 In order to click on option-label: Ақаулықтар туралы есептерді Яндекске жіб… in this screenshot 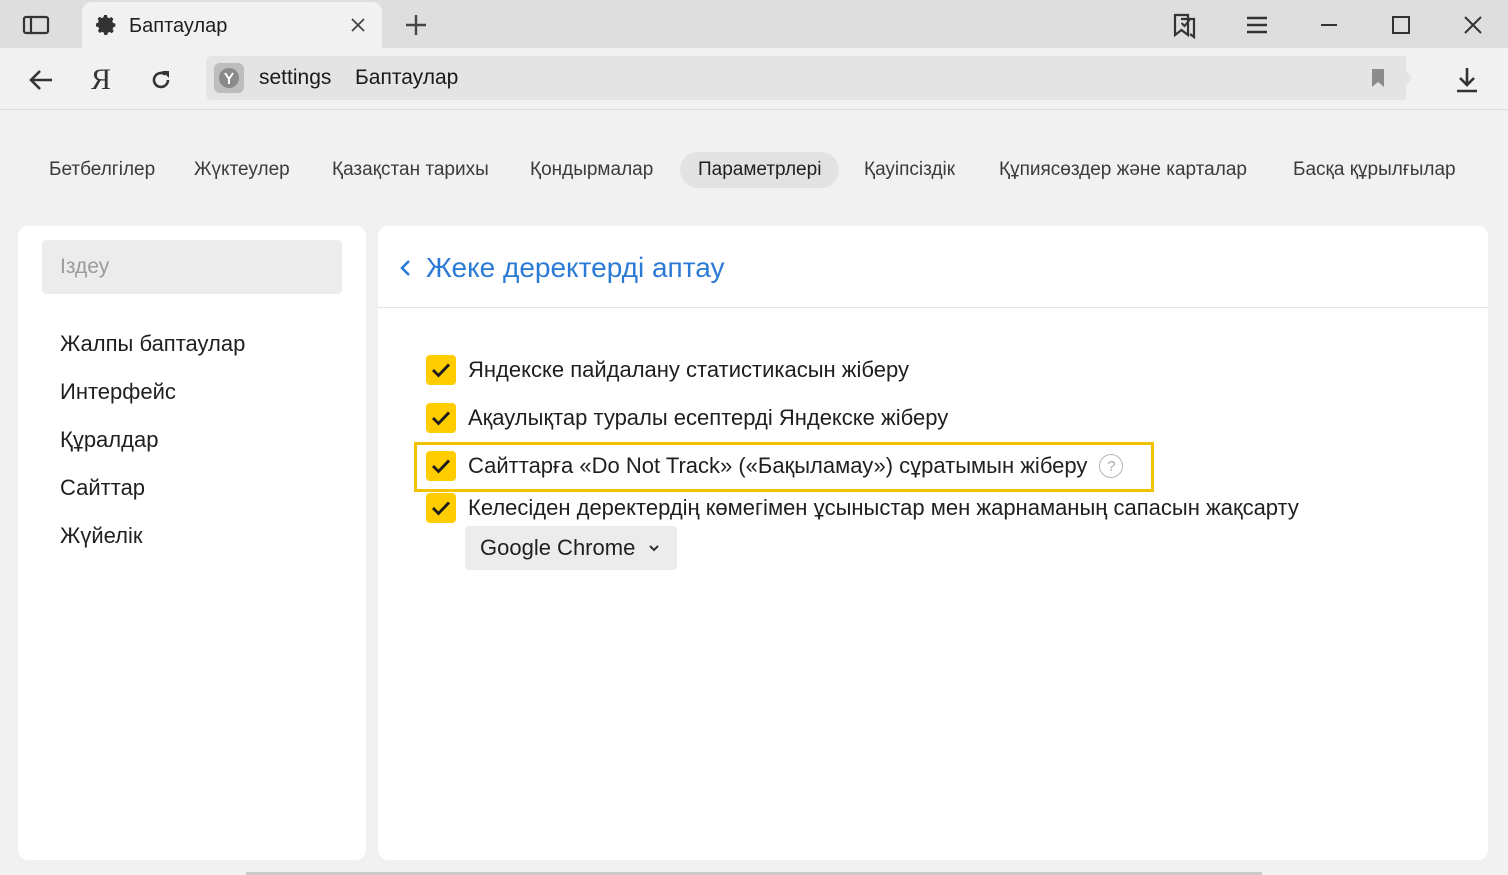, I will do `click(708, 417)`.